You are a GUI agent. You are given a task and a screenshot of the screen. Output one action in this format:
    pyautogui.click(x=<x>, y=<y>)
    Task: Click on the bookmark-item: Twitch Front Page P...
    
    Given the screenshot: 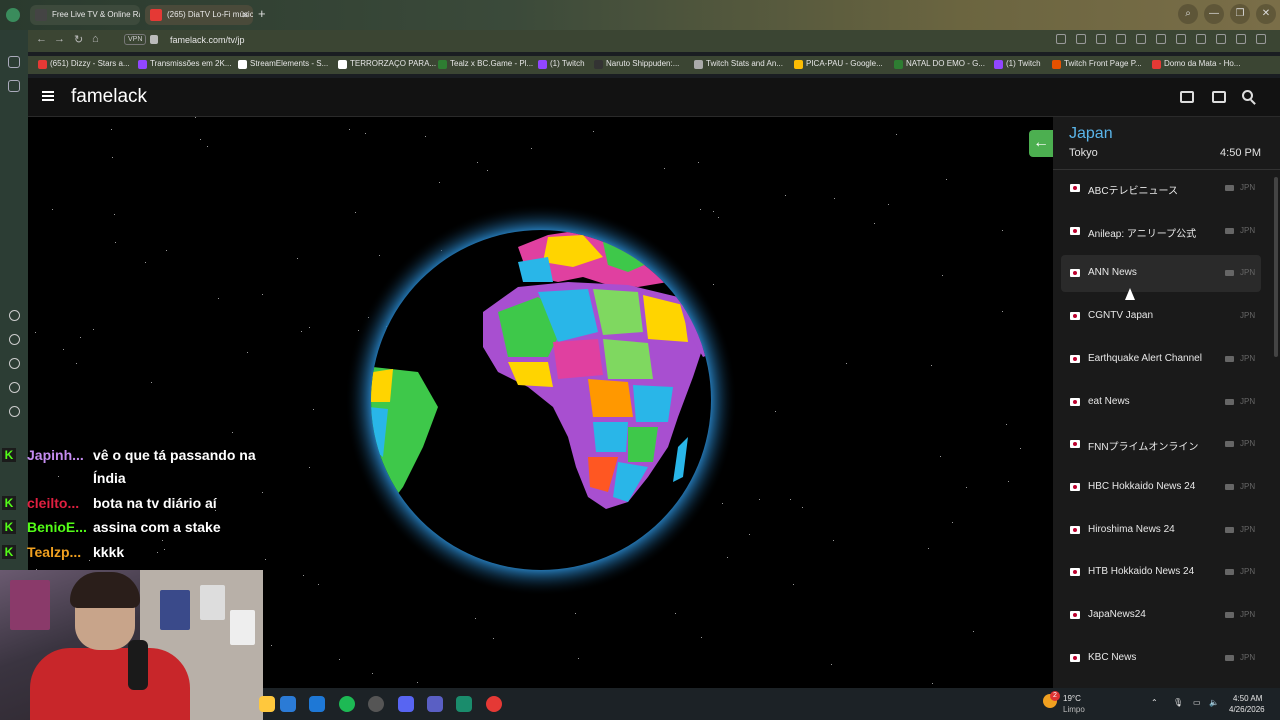 What is the action you would take?
    pyautogui.click(x=1097, y=64)
    